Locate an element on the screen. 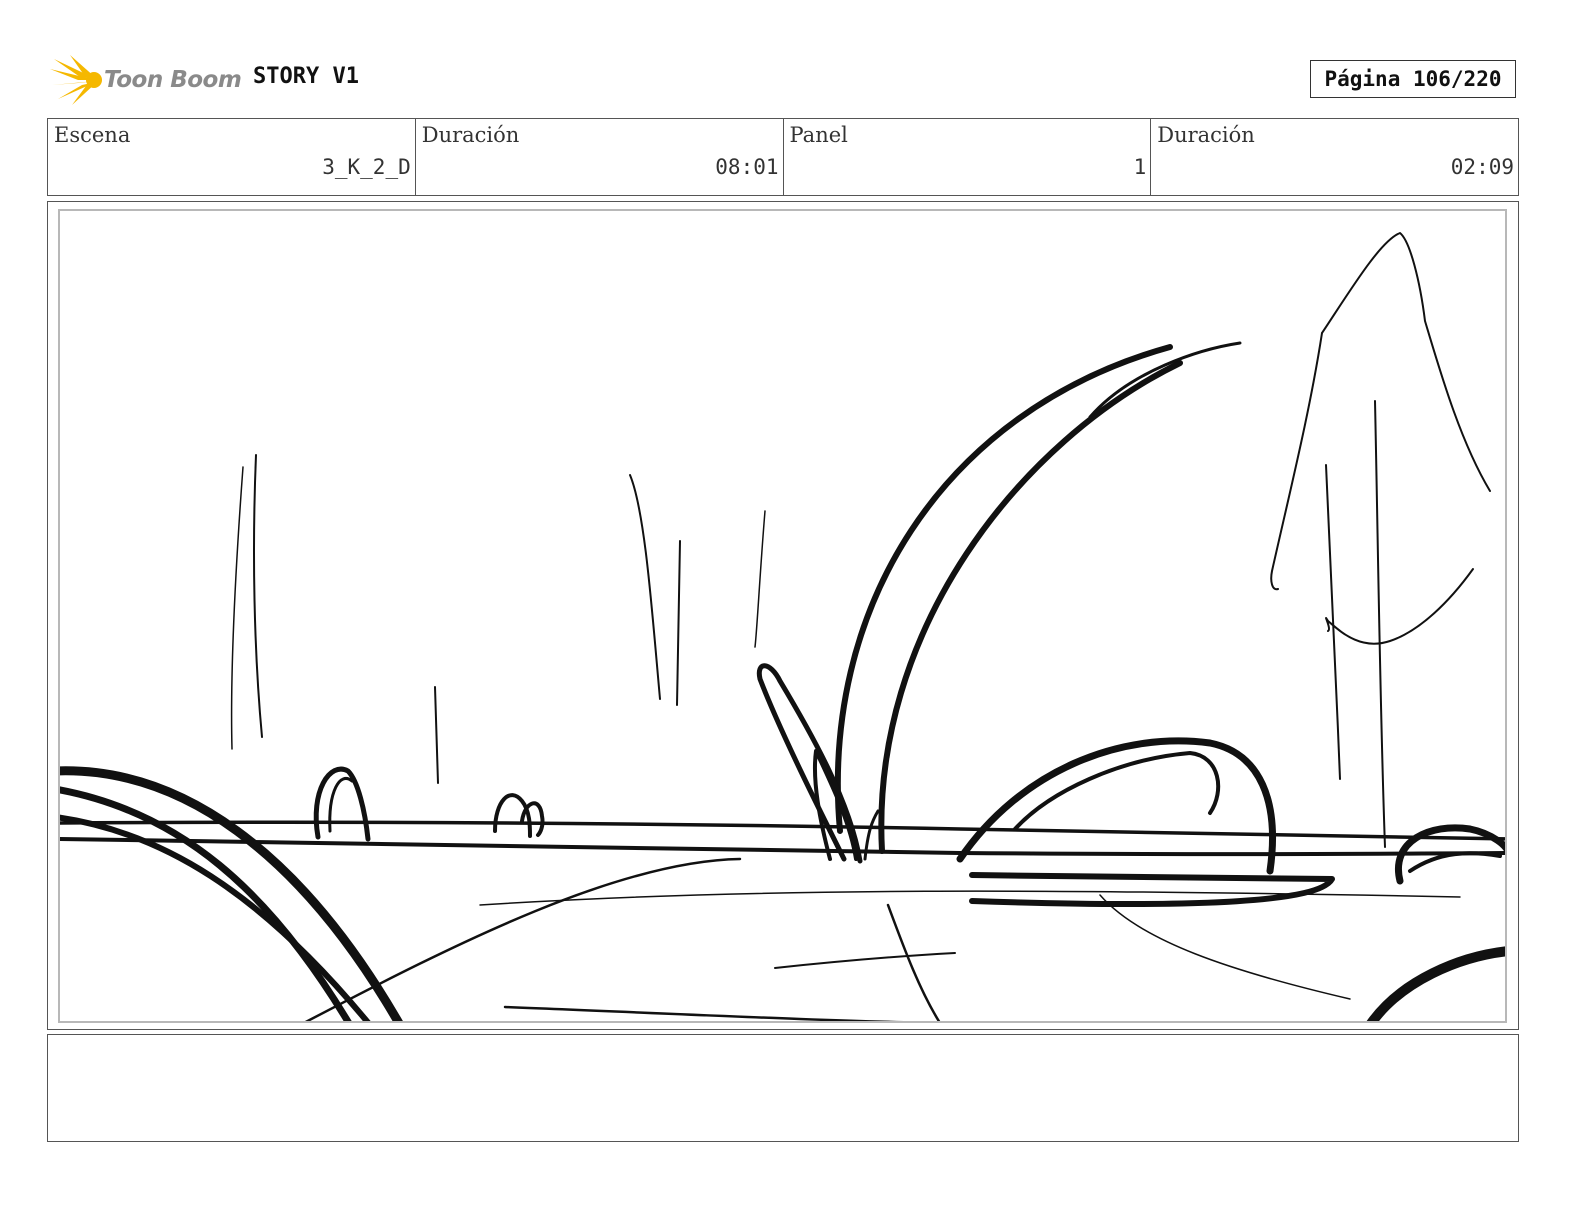 The image size is (1584, 1224). scene-label: Escena is located at coordinates (92, 135).